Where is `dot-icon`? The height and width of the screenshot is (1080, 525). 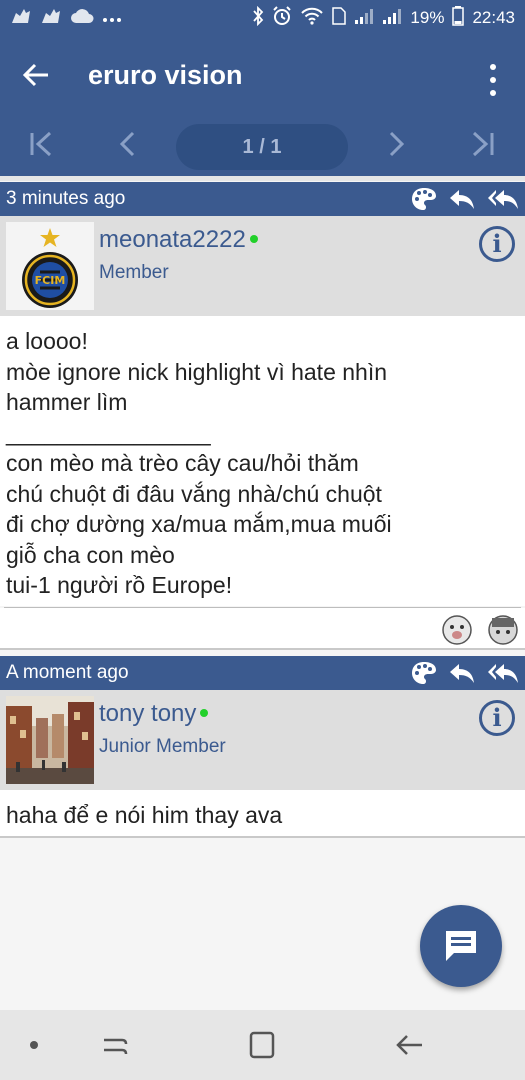
dot-icon is located at coordinates (34, 1045).